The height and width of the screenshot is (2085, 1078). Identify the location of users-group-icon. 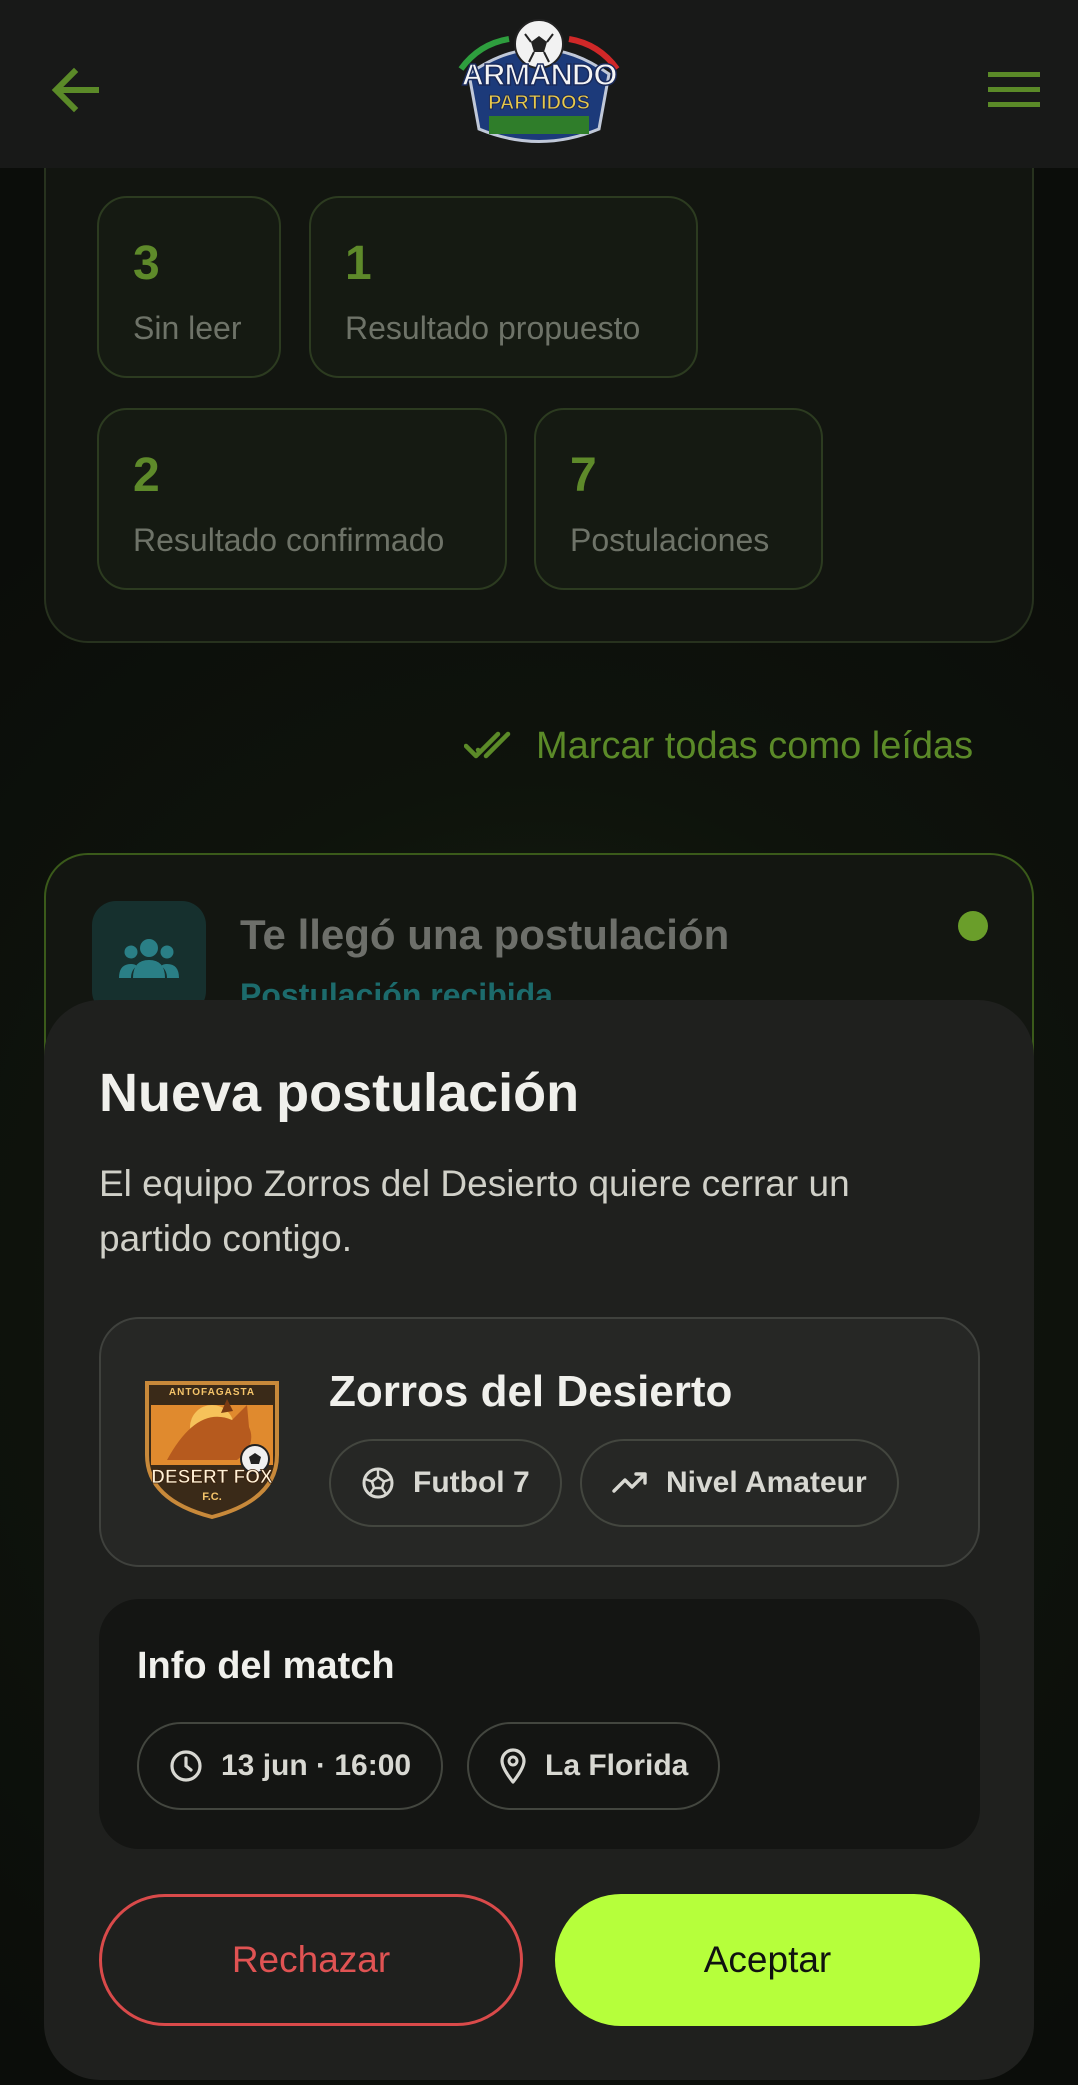
(149, 958).